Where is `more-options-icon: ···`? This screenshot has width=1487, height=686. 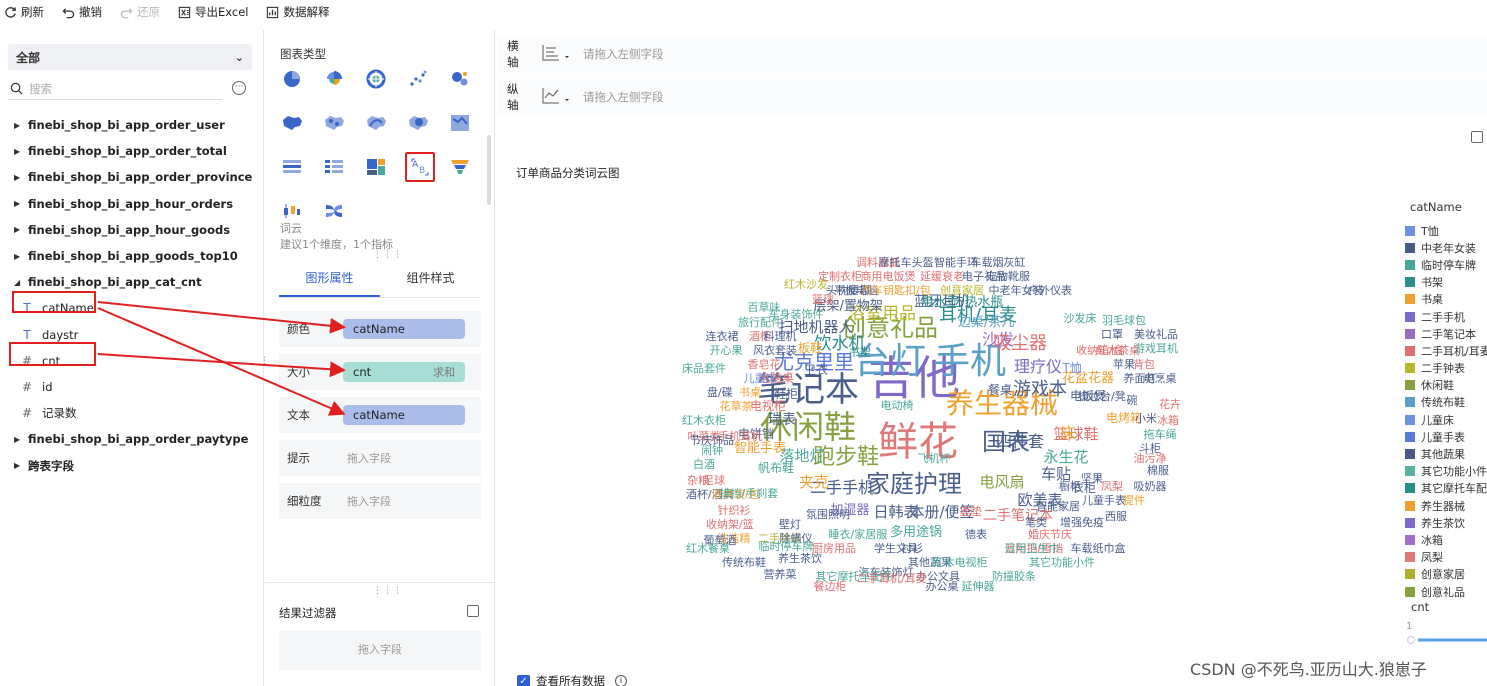 more-options-icon: ··· is located at coordinates (239, 88).